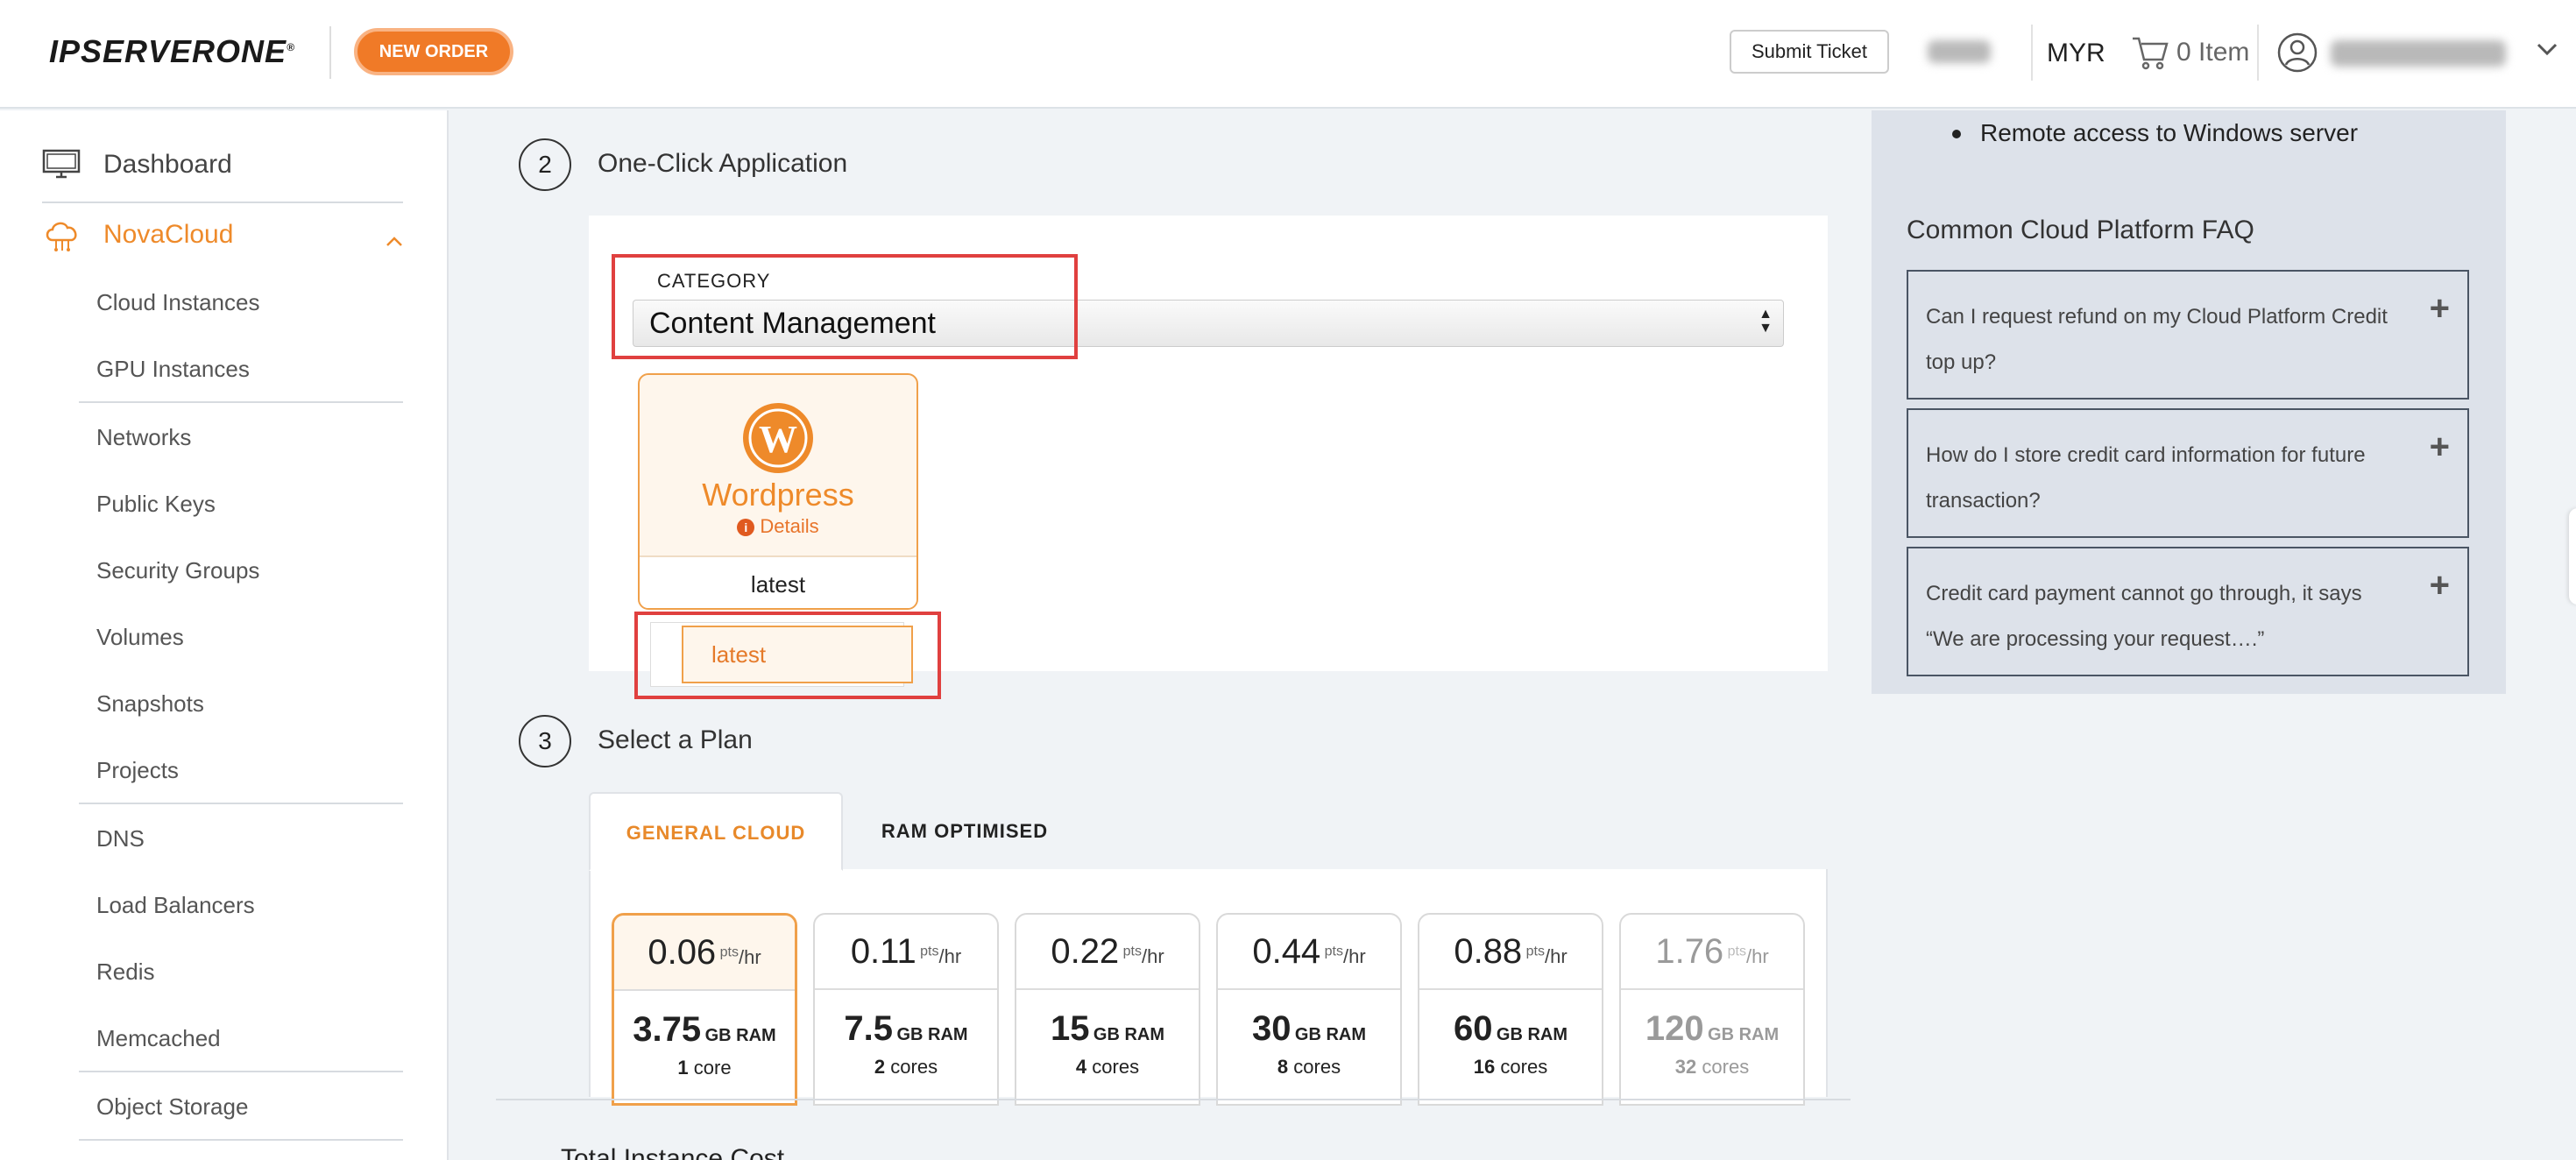 The width and height of the screenshot is (2576, 1160). I want to click on sidebar-item-public-keys: Public Keys, so click(156, 505).